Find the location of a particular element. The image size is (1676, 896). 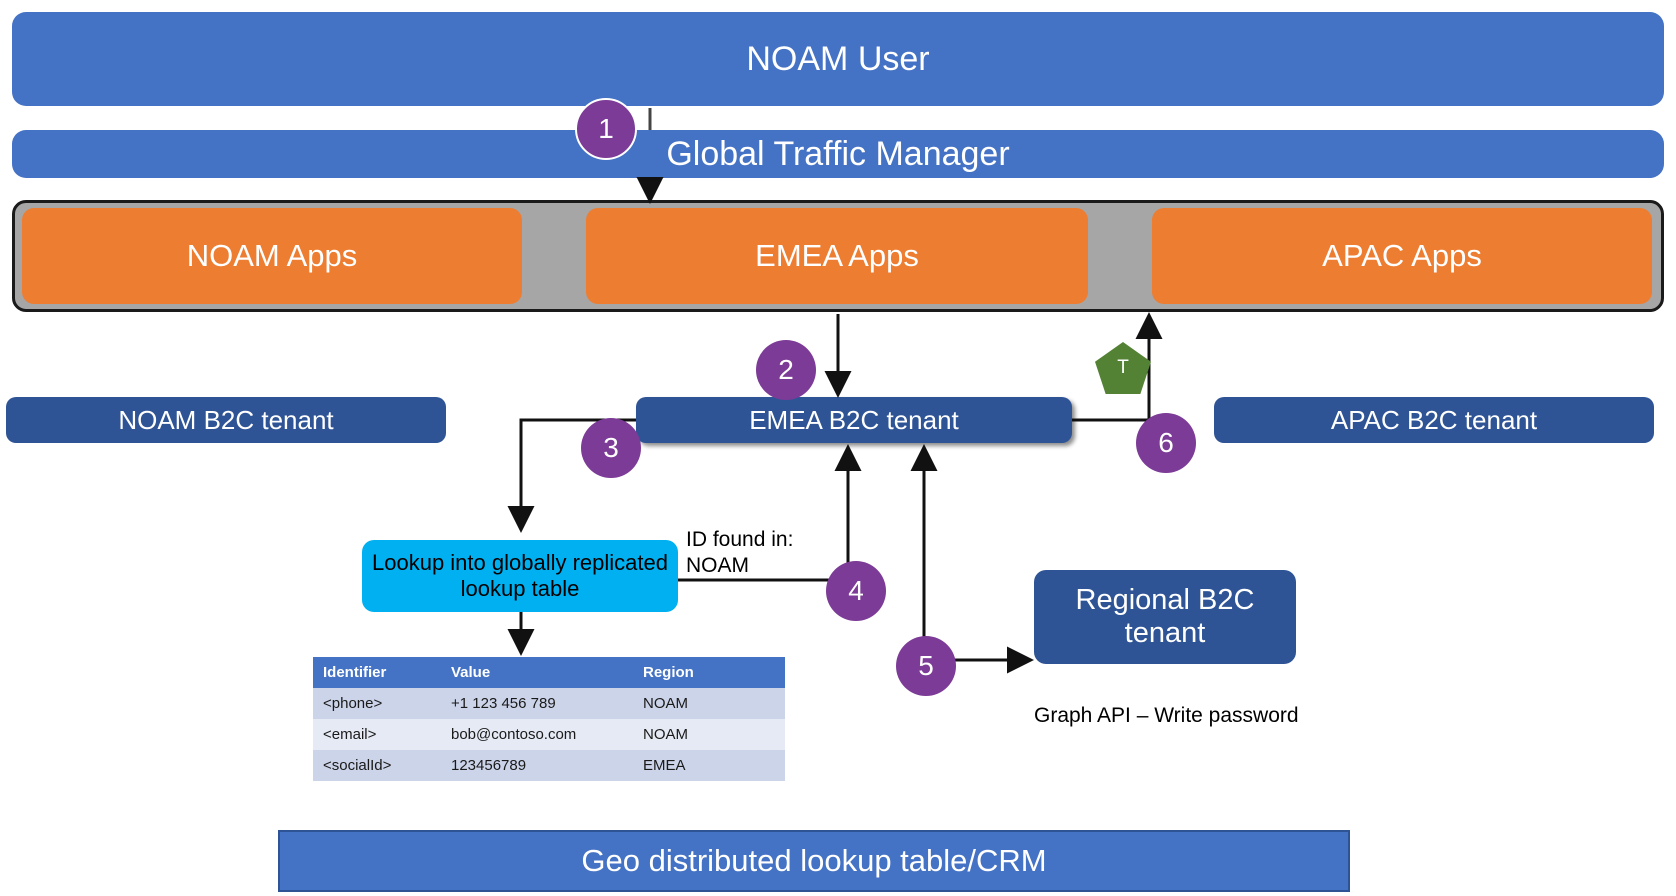

apac-b2c-tenant-label: APAC B2C tenant is located at coordinates (1434, 419).